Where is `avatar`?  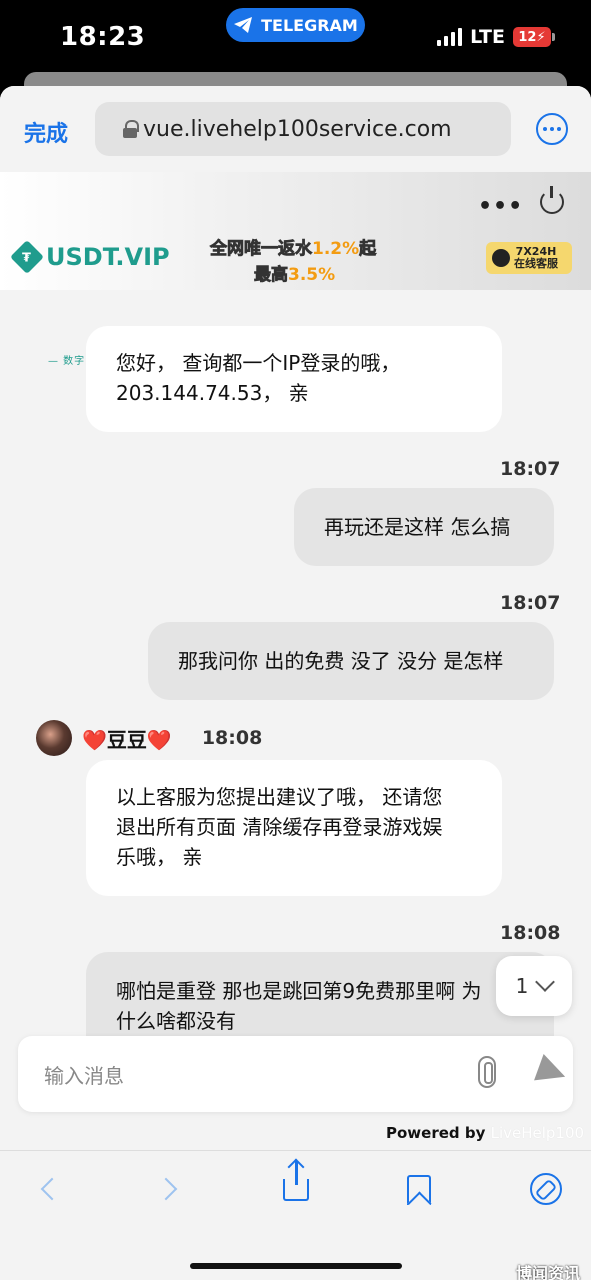 avatar is located at coordinates (54, 738).